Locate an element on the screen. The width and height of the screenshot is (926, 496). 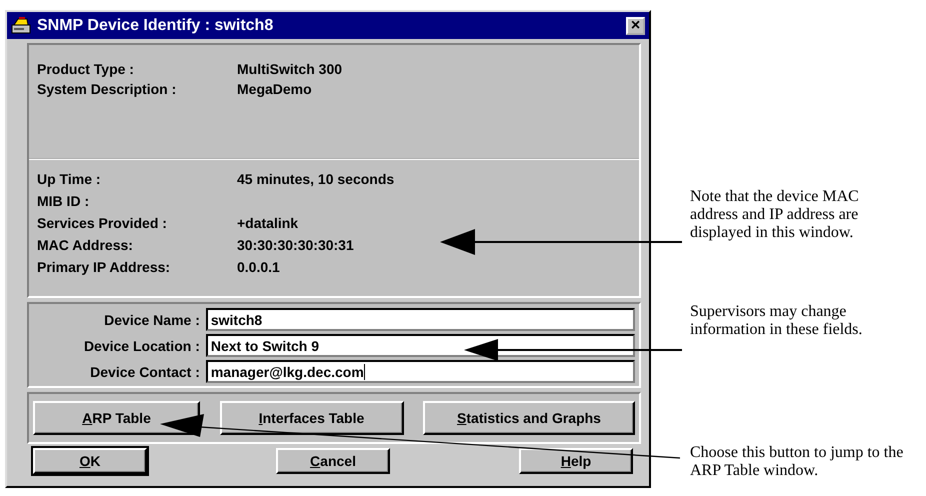
annotation-text: Choose this button to jump to the ARP Table window. is located at coordinates (797, 462).